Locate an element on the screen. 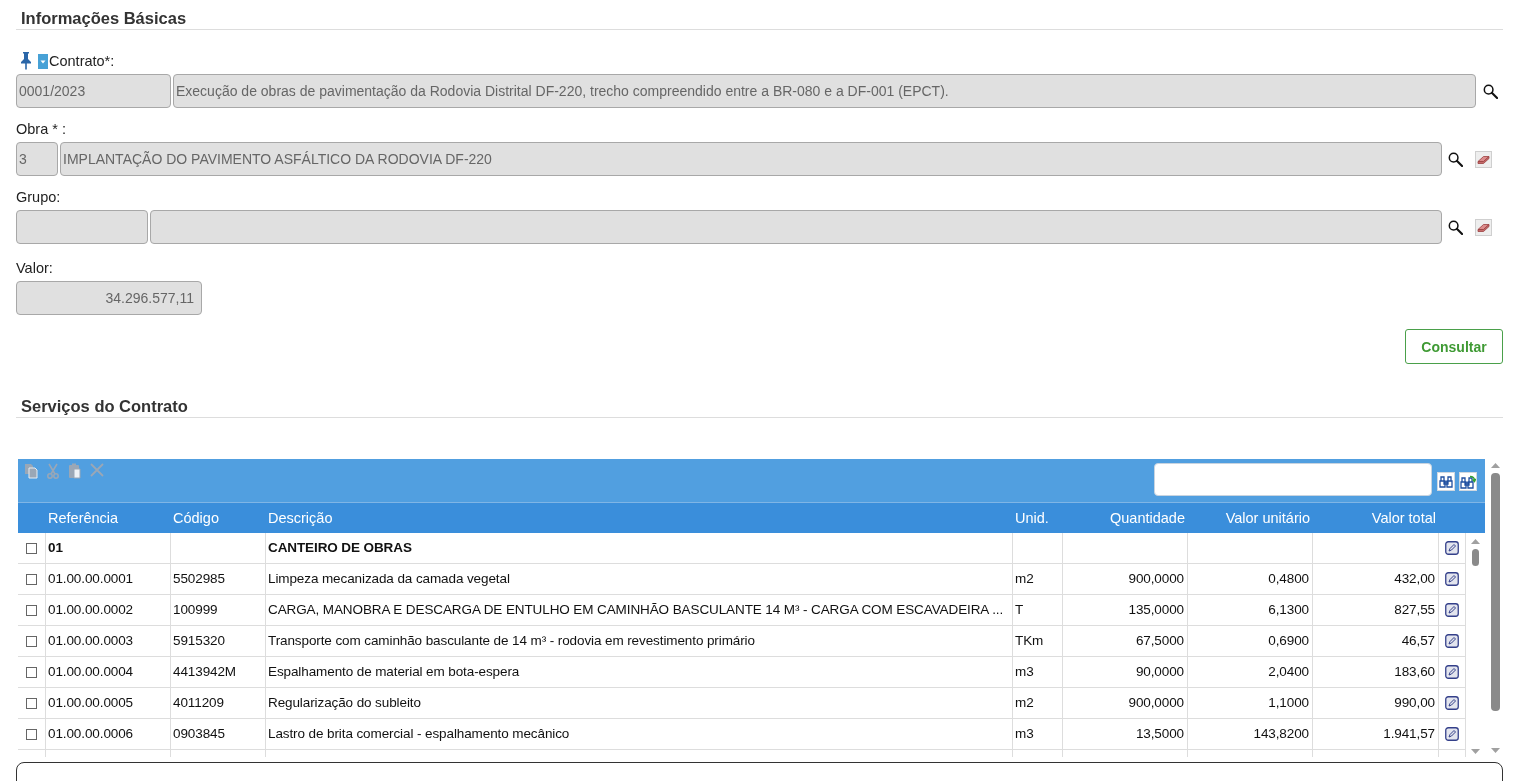  table-cell: 2,0400 is located at coordinates (1250, 672).